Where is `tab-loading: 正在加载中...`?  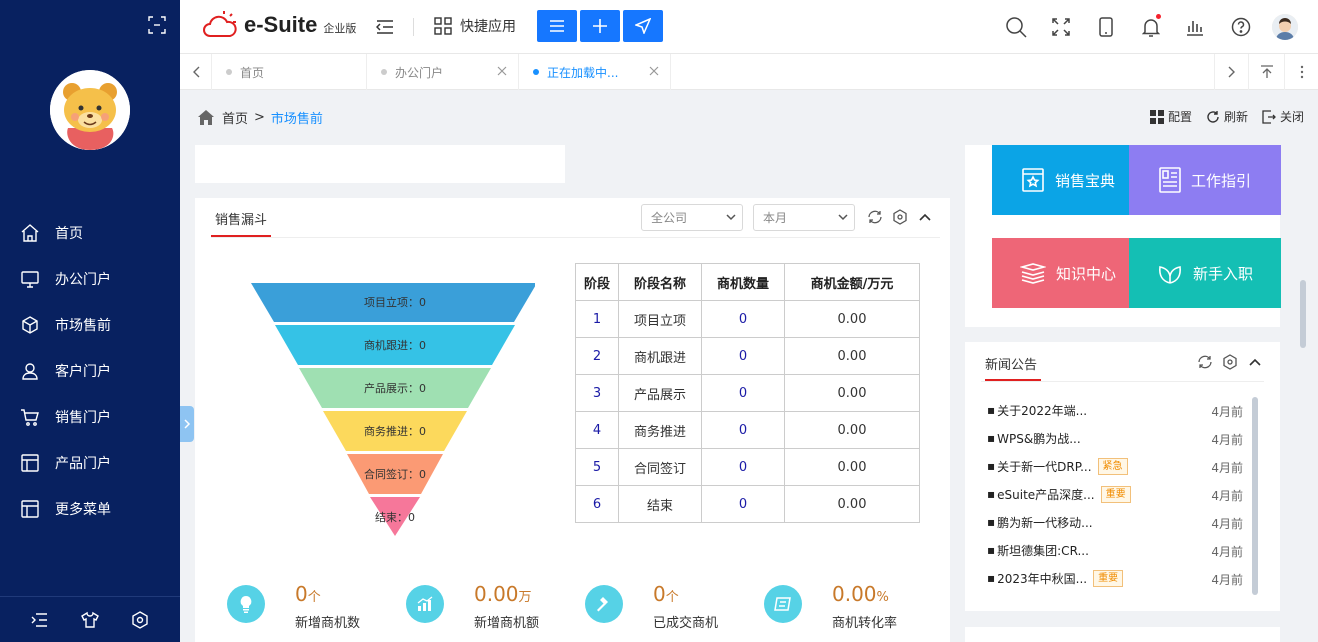
tab-loading: 正在加载中... is located at coordinates (595, 72).